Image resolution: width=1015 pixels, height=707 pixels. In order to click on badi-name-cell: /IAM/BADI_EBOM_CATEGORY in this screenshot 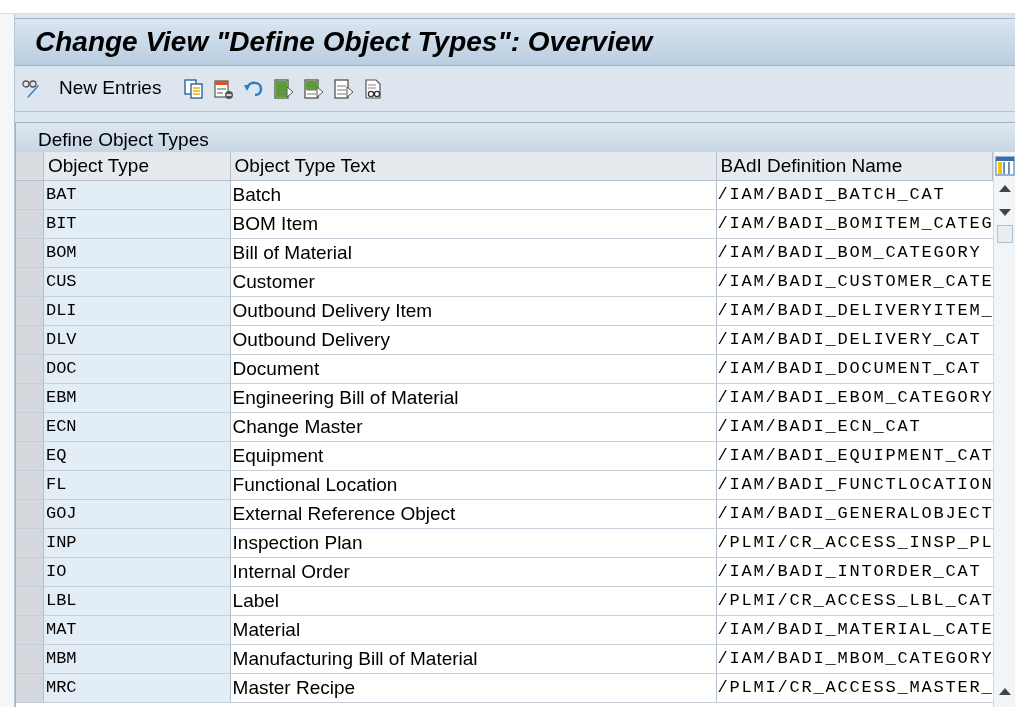, I will do `click(854, 398)`.